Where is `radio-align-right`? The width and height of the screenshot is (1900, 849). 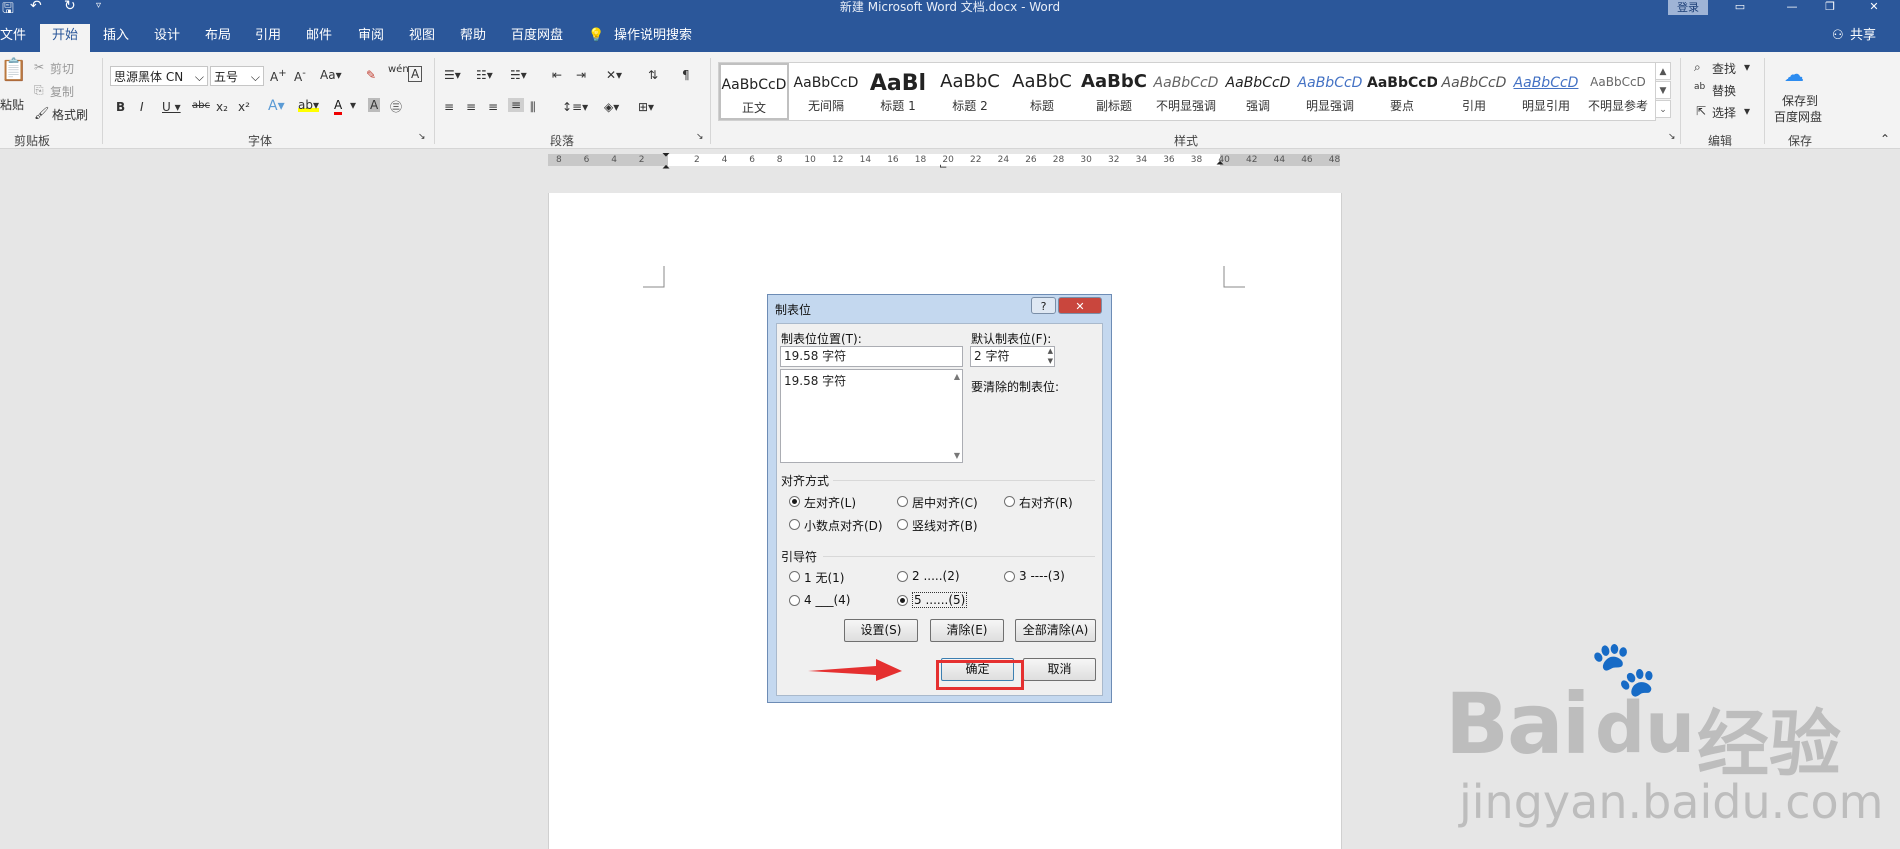 radio-align-right is located at coordinates (1009, 501).